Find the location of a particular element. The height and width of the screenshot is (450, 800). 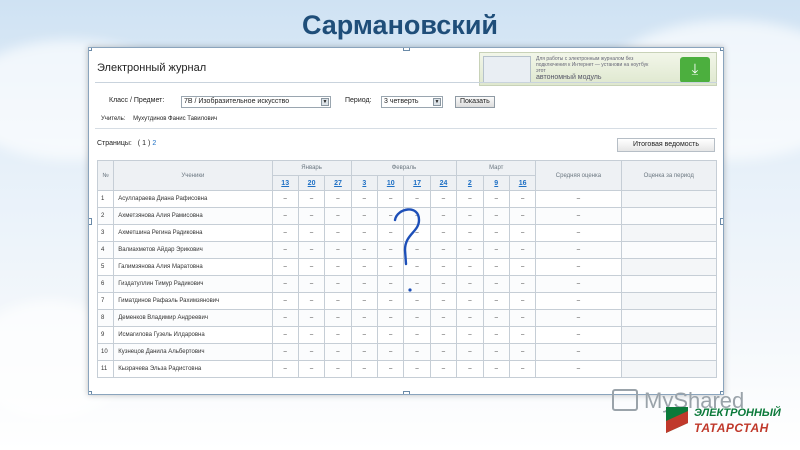

lesson-date-link: 9 is located at coordinates (496, 183).